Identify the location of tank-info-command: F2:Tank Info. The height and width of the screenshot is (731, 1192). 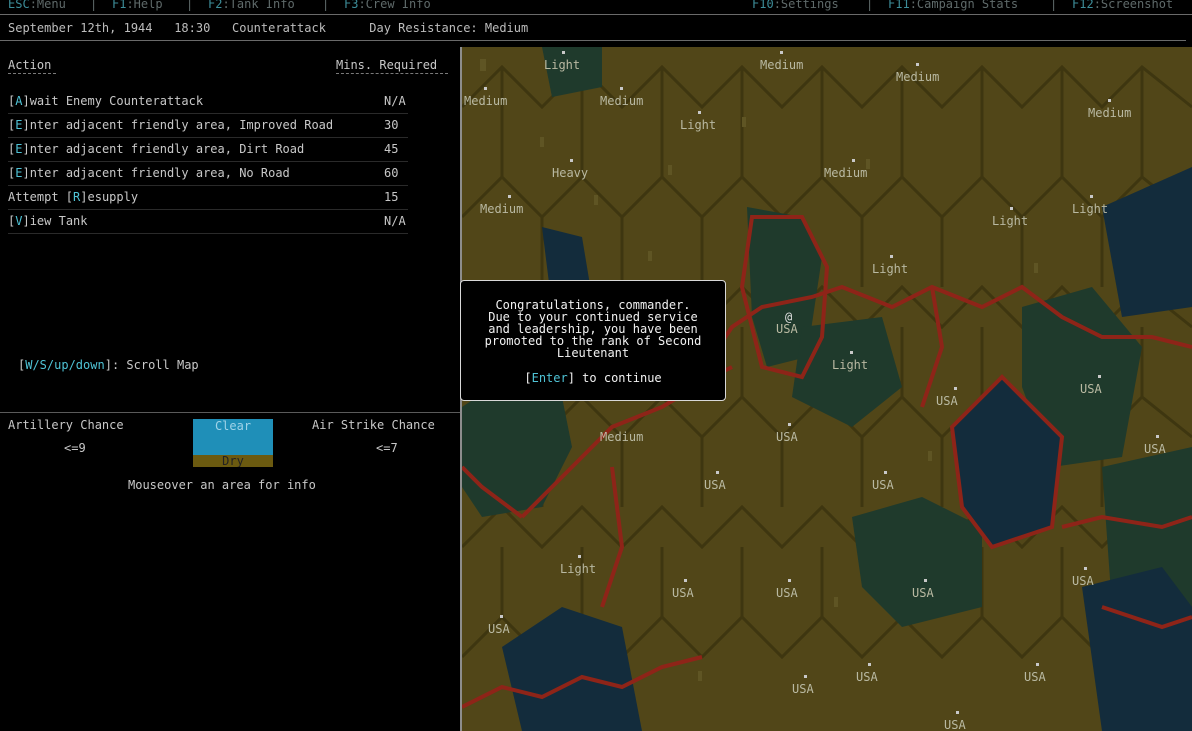
(251, 5).